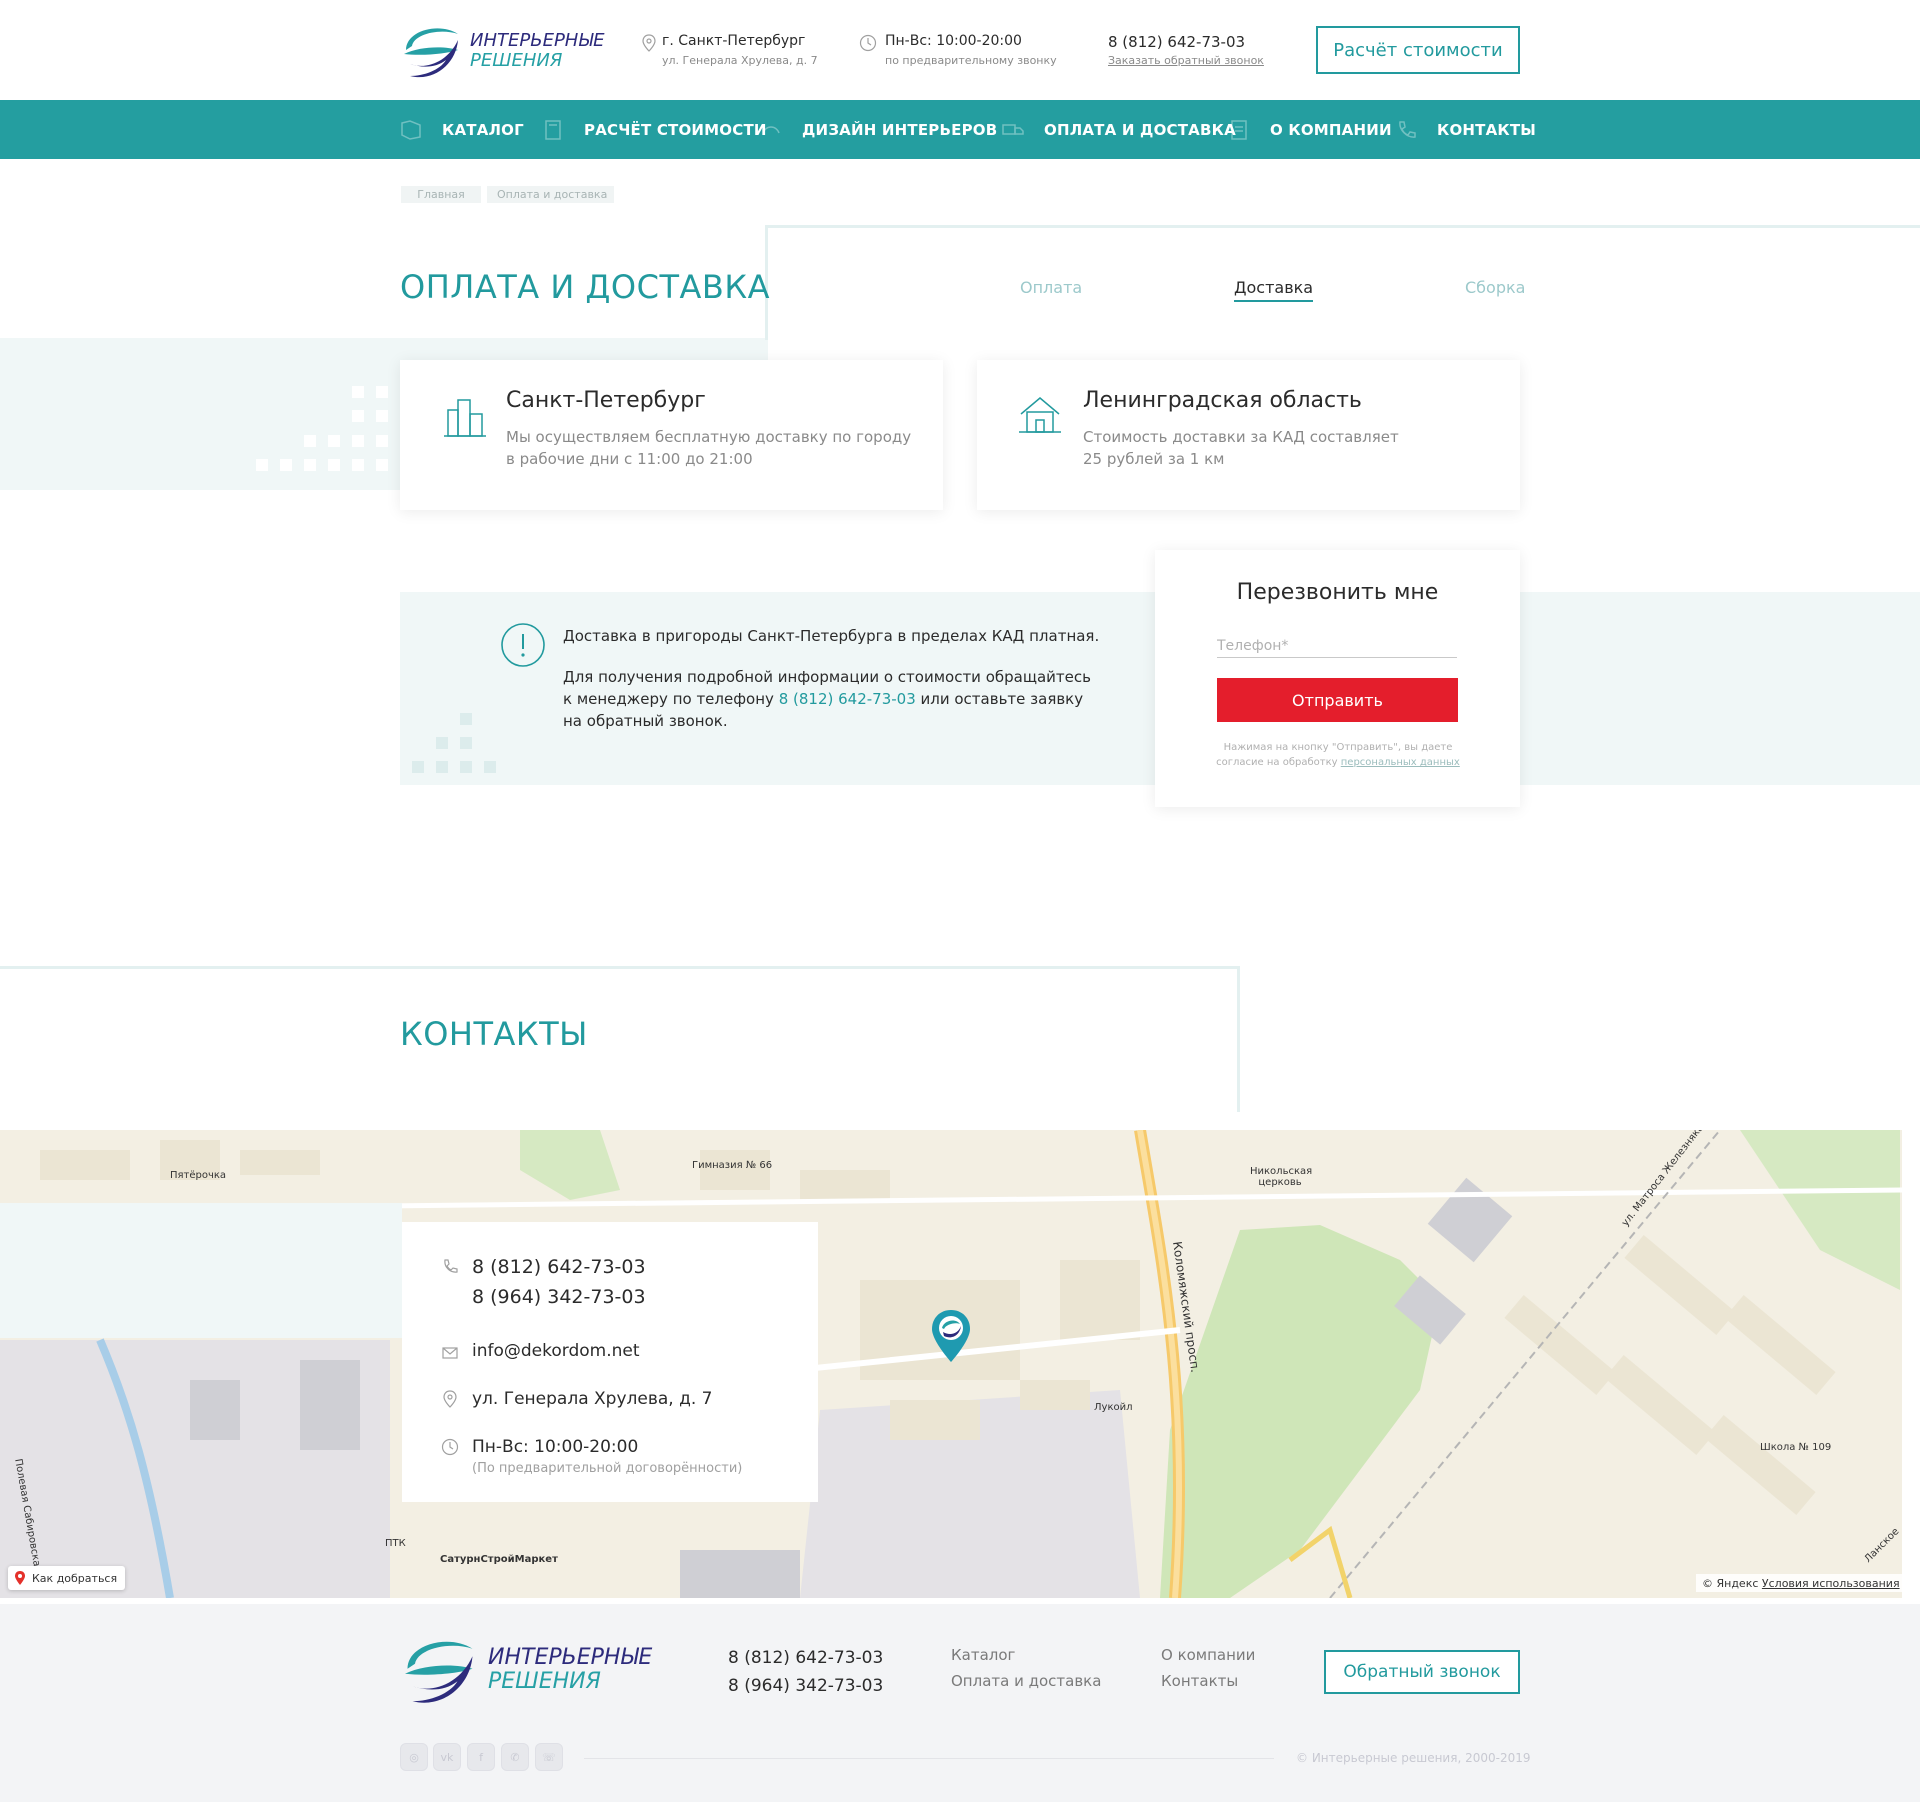 Image resolution: width=1920 pixels, height=1802 pixels. Describe the element at coordinates (847, 699) in the screenshot. I see `info-phone-link: 8 (812) 642-73-03` at that location.